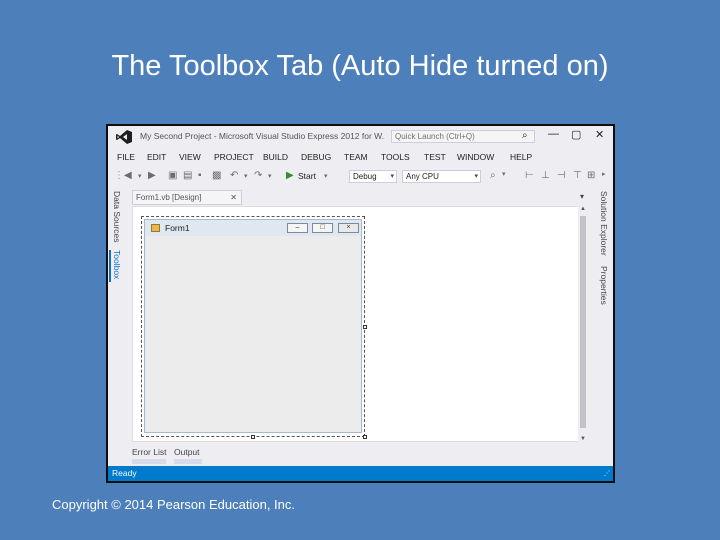 This screenshot has width=720, height=540. I want to click on resize-handle-bottom, so click(253, 437).